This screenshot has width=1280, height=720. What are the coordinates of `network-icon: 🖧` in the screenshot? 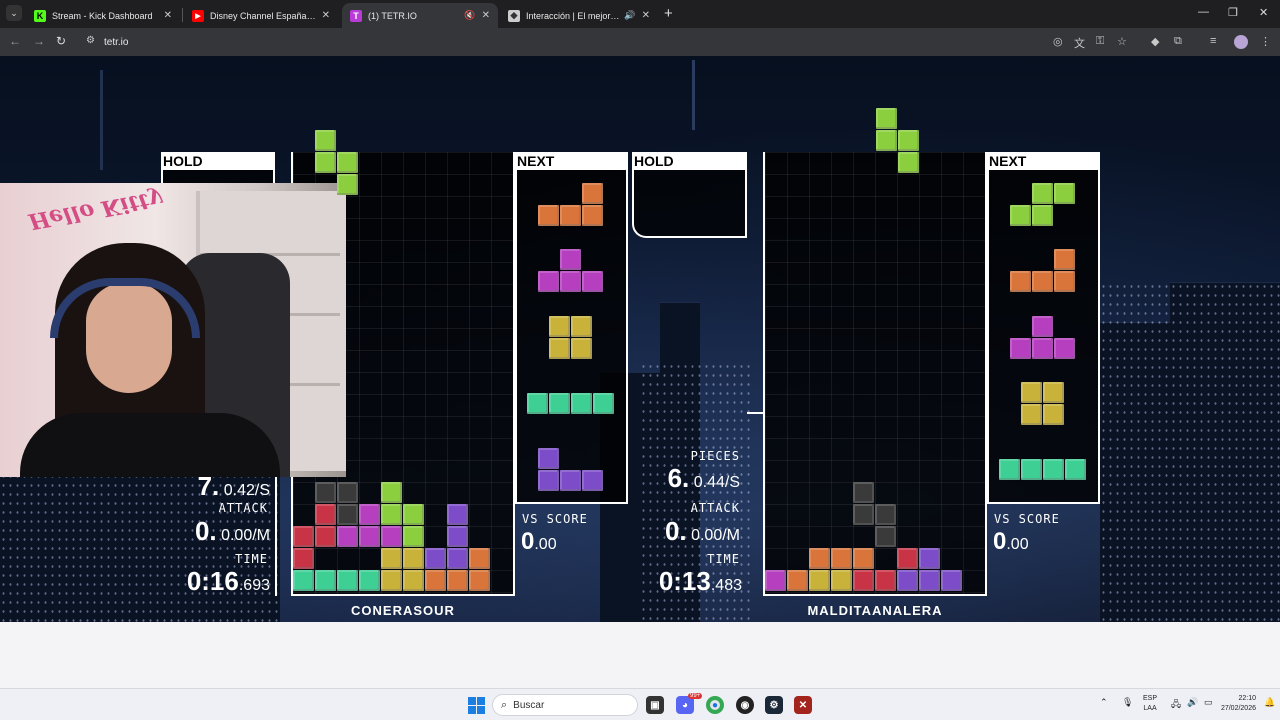 It's located at (1176, 705).